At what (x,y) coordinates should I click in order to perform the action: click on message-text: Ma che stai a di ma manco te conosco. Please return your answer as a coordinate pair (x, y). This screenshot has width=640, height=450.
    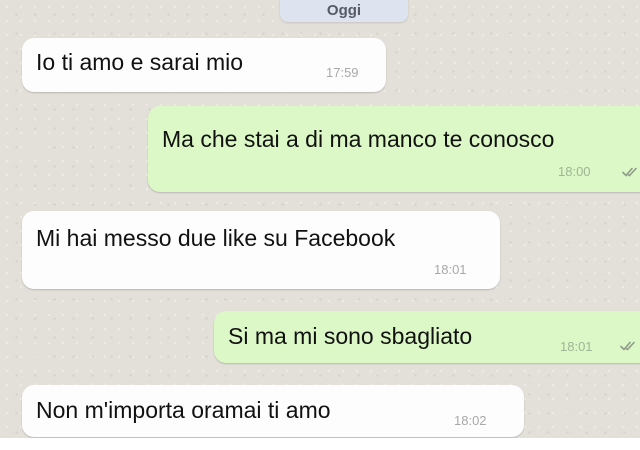
    Looking at the image, I should click on (358, 139).